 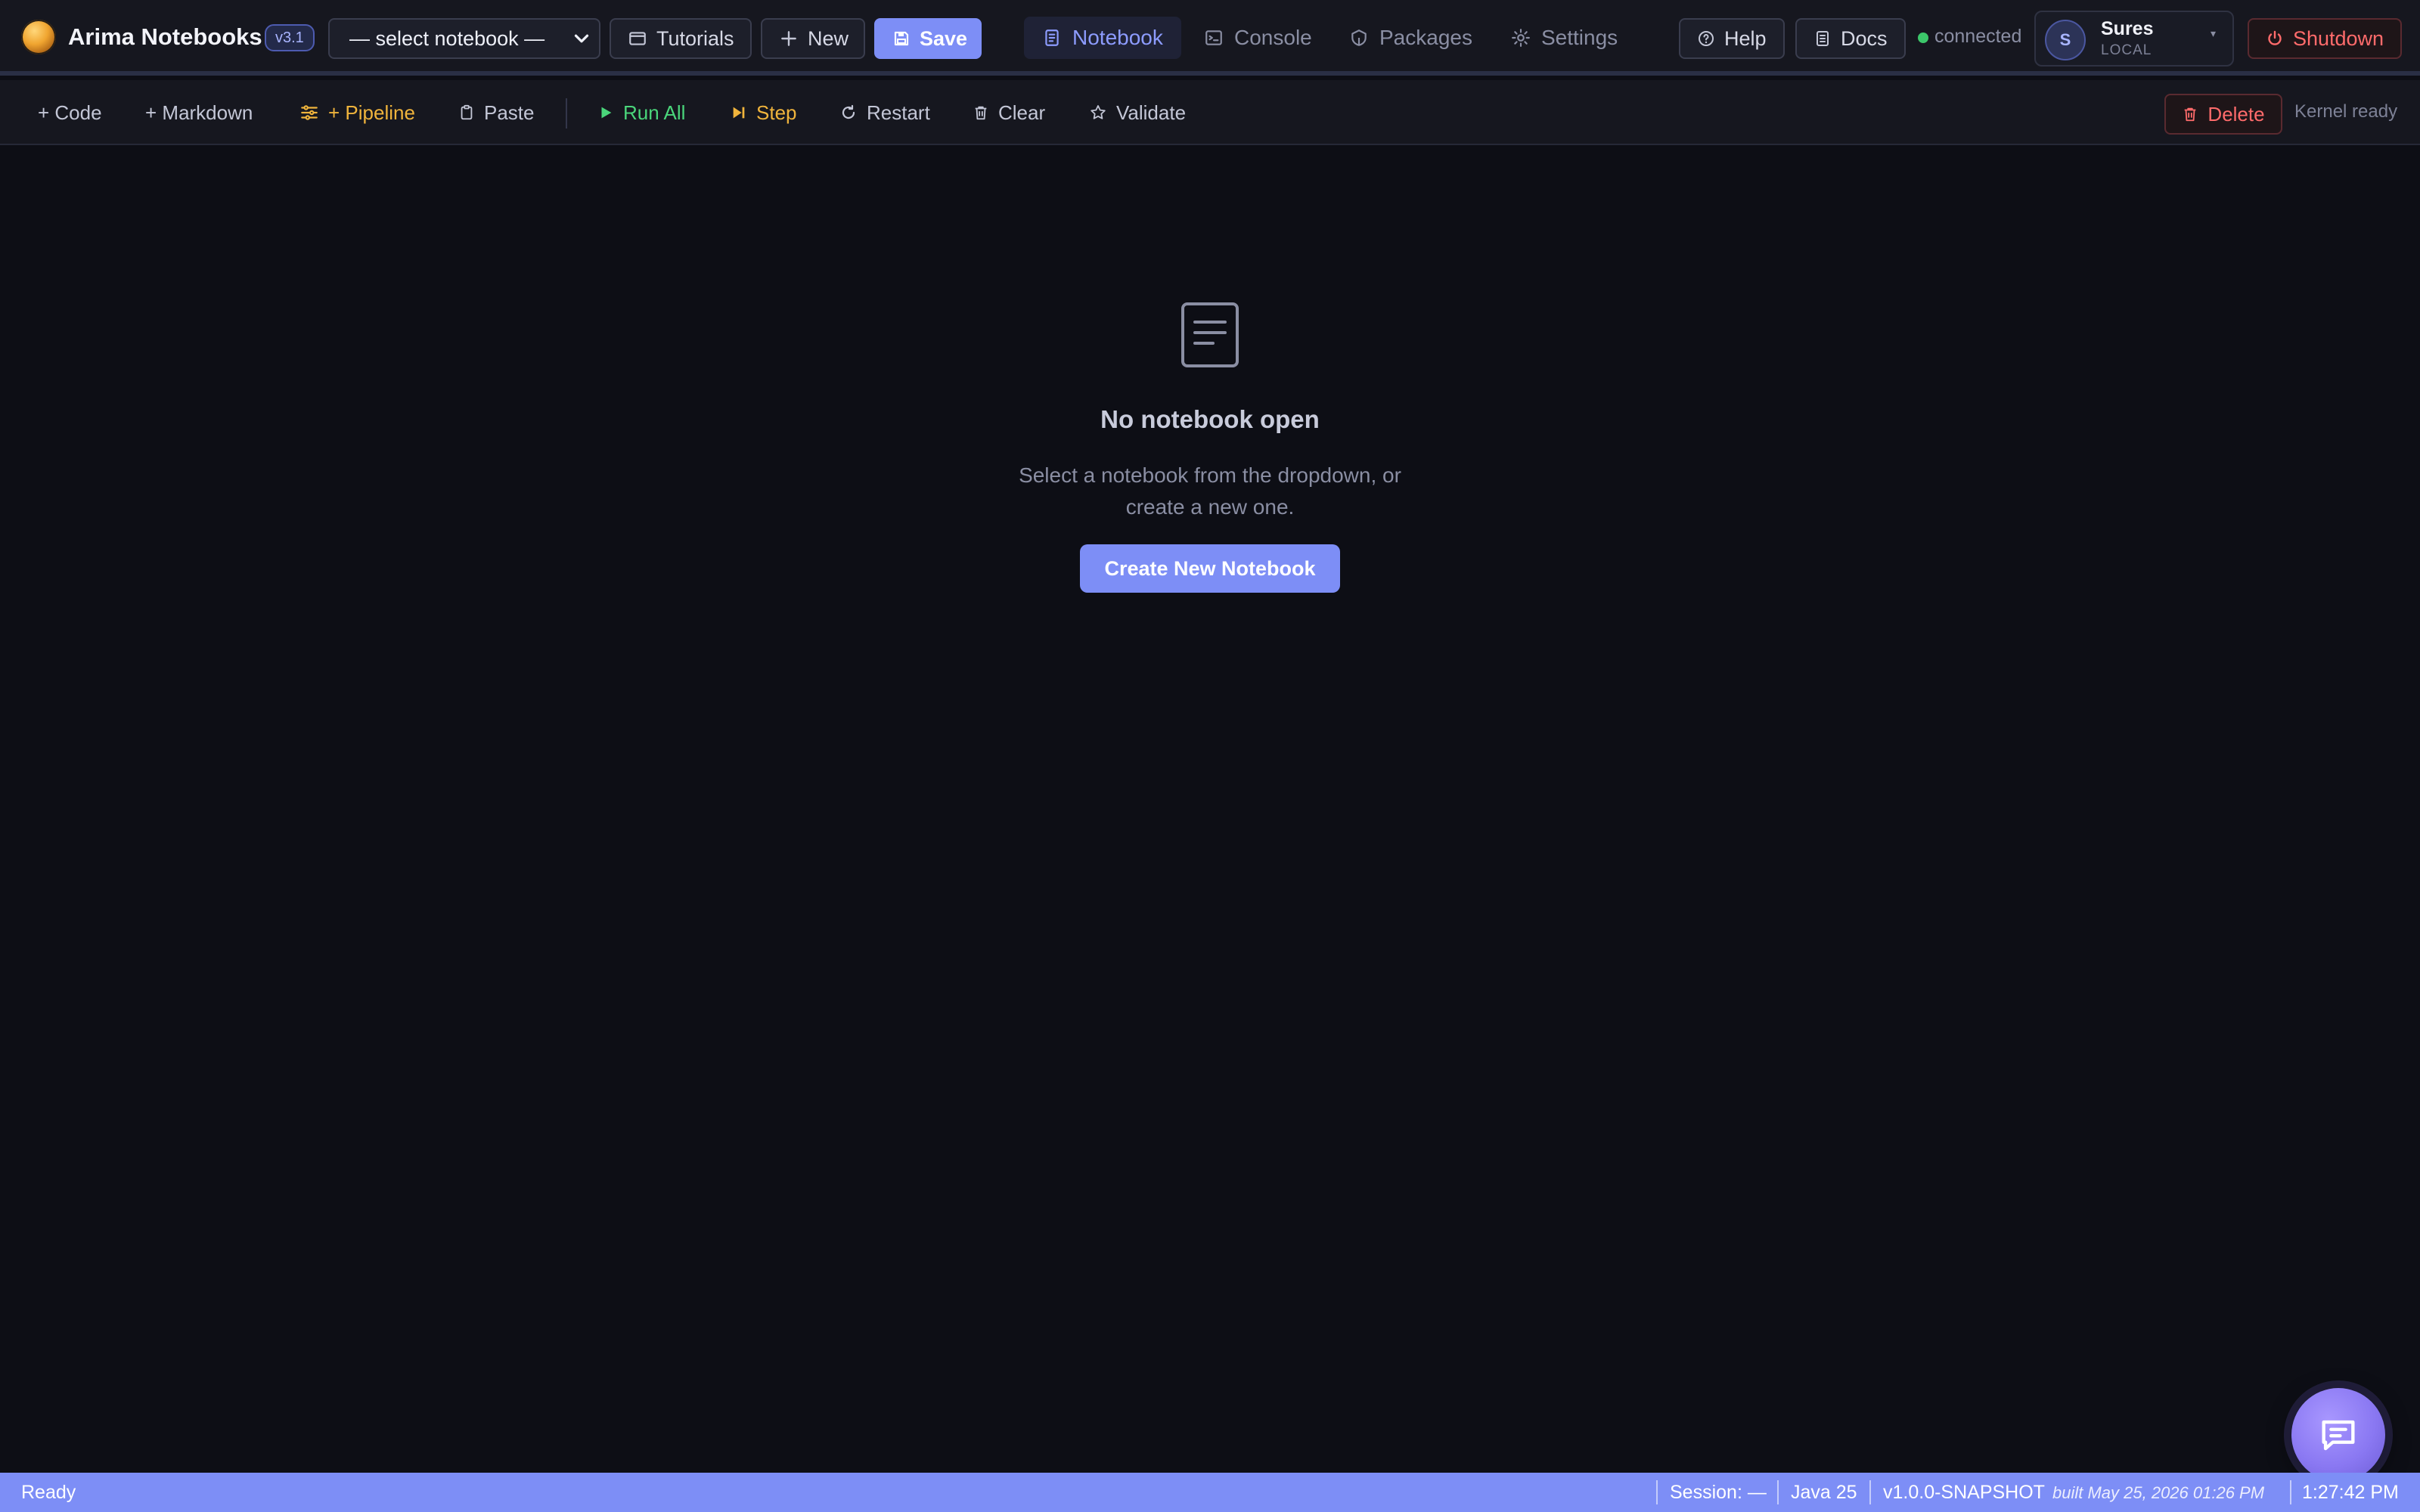 I want to click on java-version: Java 25, so click(x=1824, y=1492).